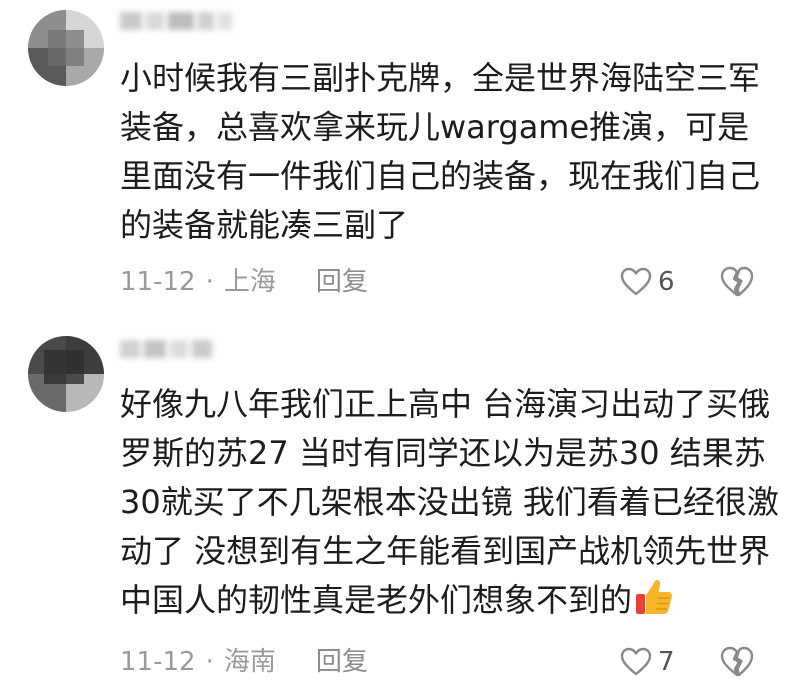 Image resolution: width=790 pixels, height=700 pixels. I want to click on like-button: 6, so click(647, 282).